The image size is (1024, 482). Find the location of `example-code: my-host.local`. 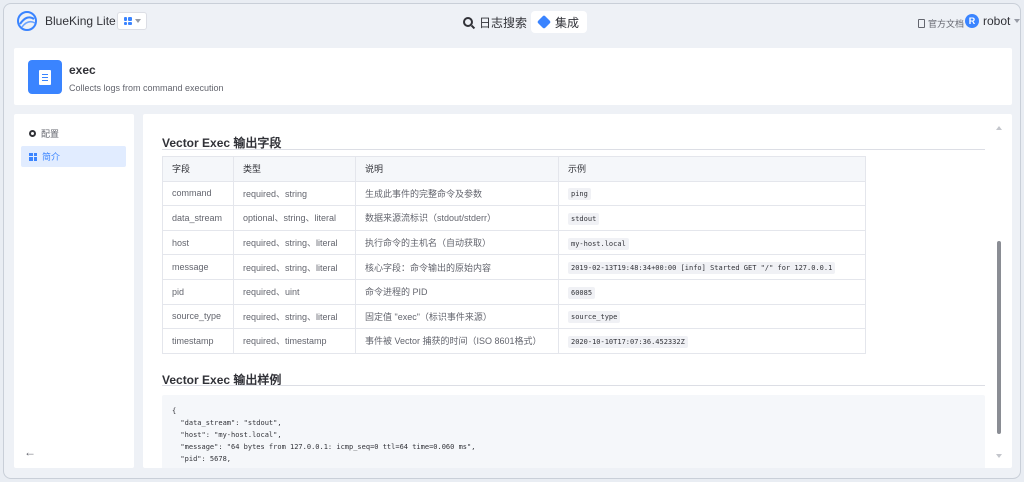

example-code: my-host.local is located at coordinates (598, 243).